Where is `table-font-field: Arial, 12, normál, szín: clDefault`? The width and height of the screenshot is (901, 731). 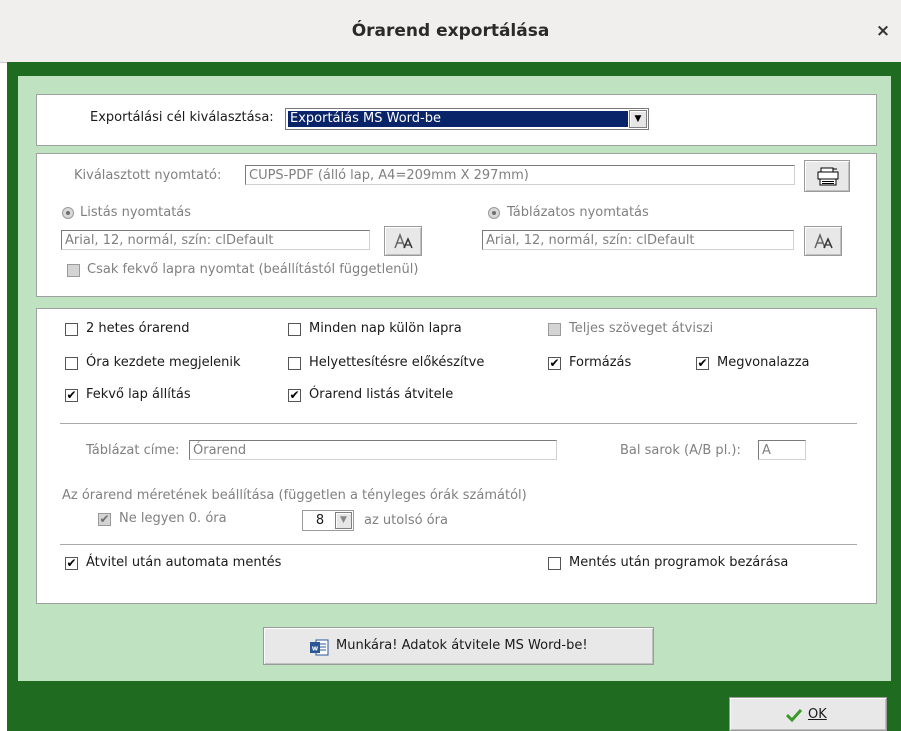
table-font-field: Arial, 12, normál, szín: clDefault is located at coordinates (638, 240).